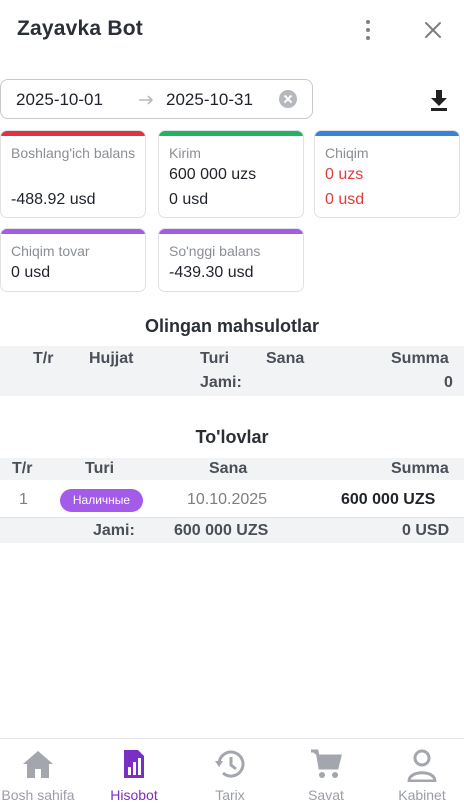 This screenshot has width=464, height=805. I want to click on card-expense: Chiqim 0 uzs 0 usd, so click(387, 174).